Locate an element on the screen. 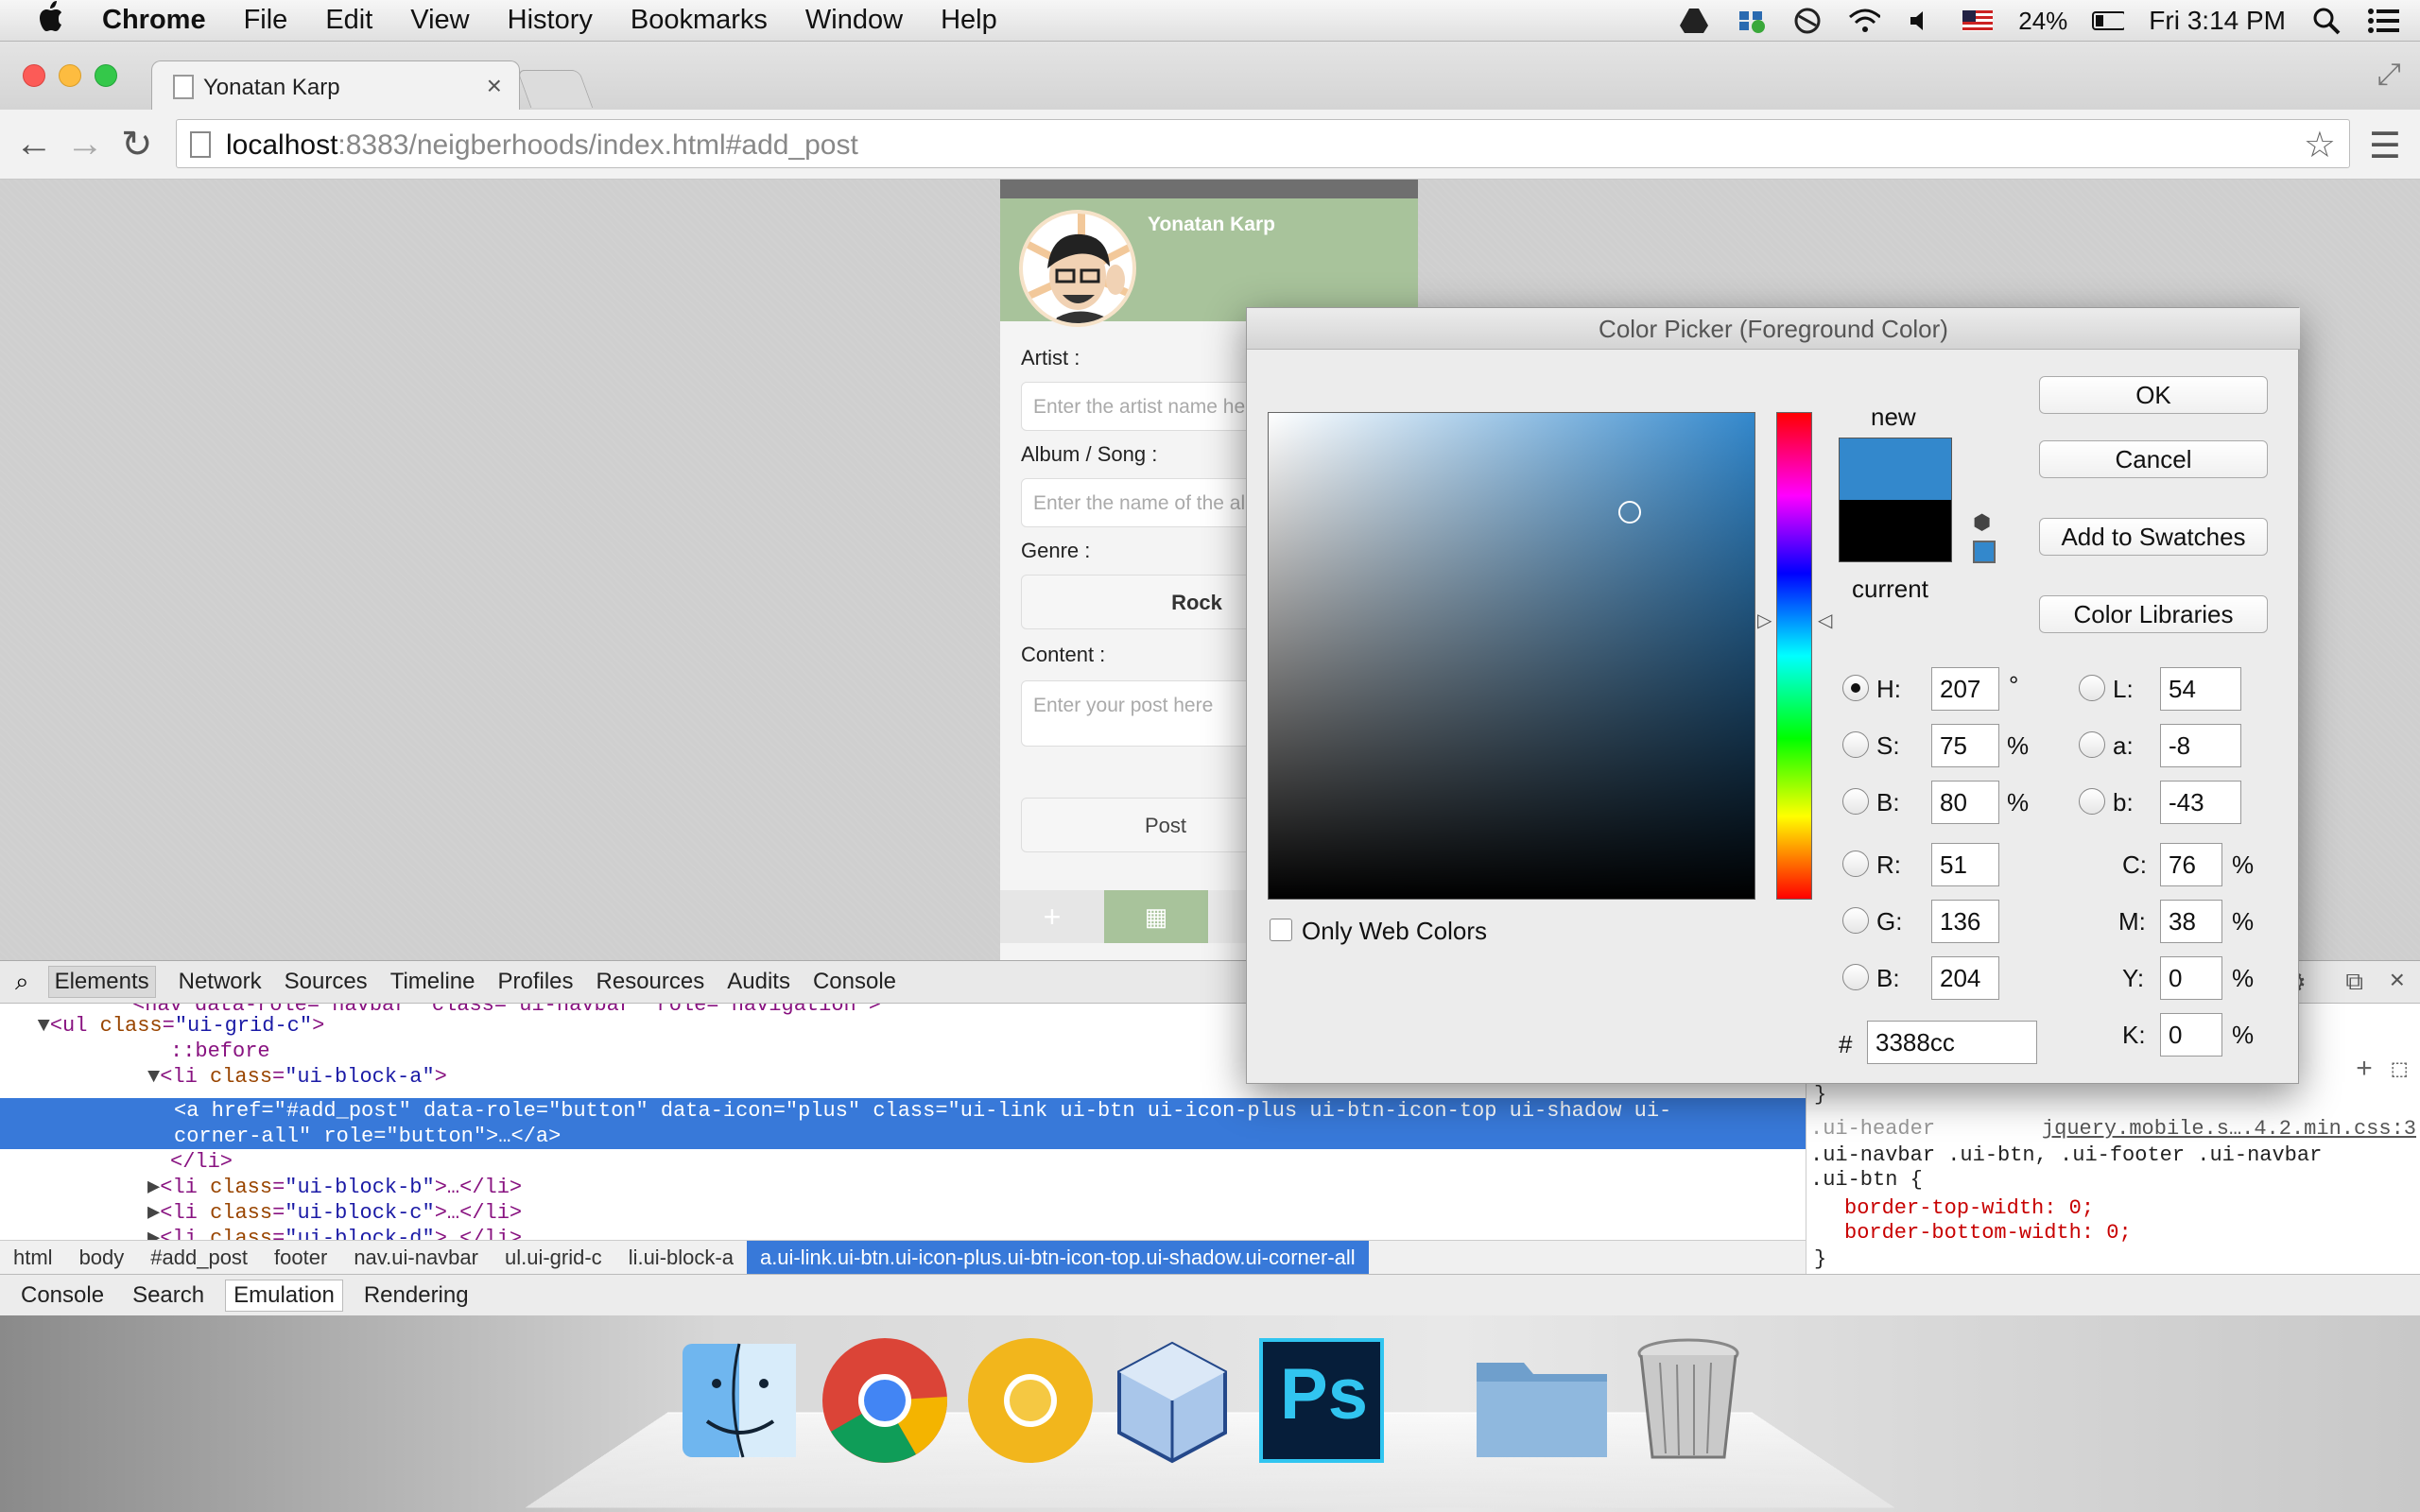 The image size is (2420, 1512). us-flag-icon is located at coordinates (1978, 21).